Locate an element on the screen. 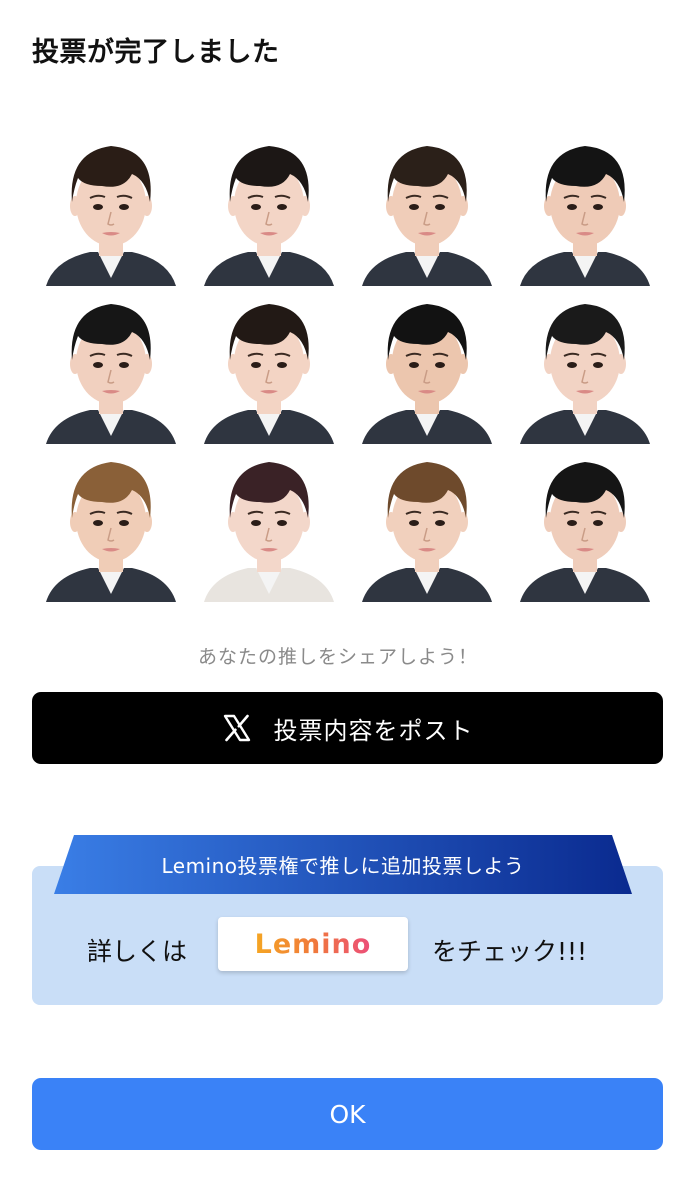  lemino-link-button: Lemino is located at coordinates (313, 944).